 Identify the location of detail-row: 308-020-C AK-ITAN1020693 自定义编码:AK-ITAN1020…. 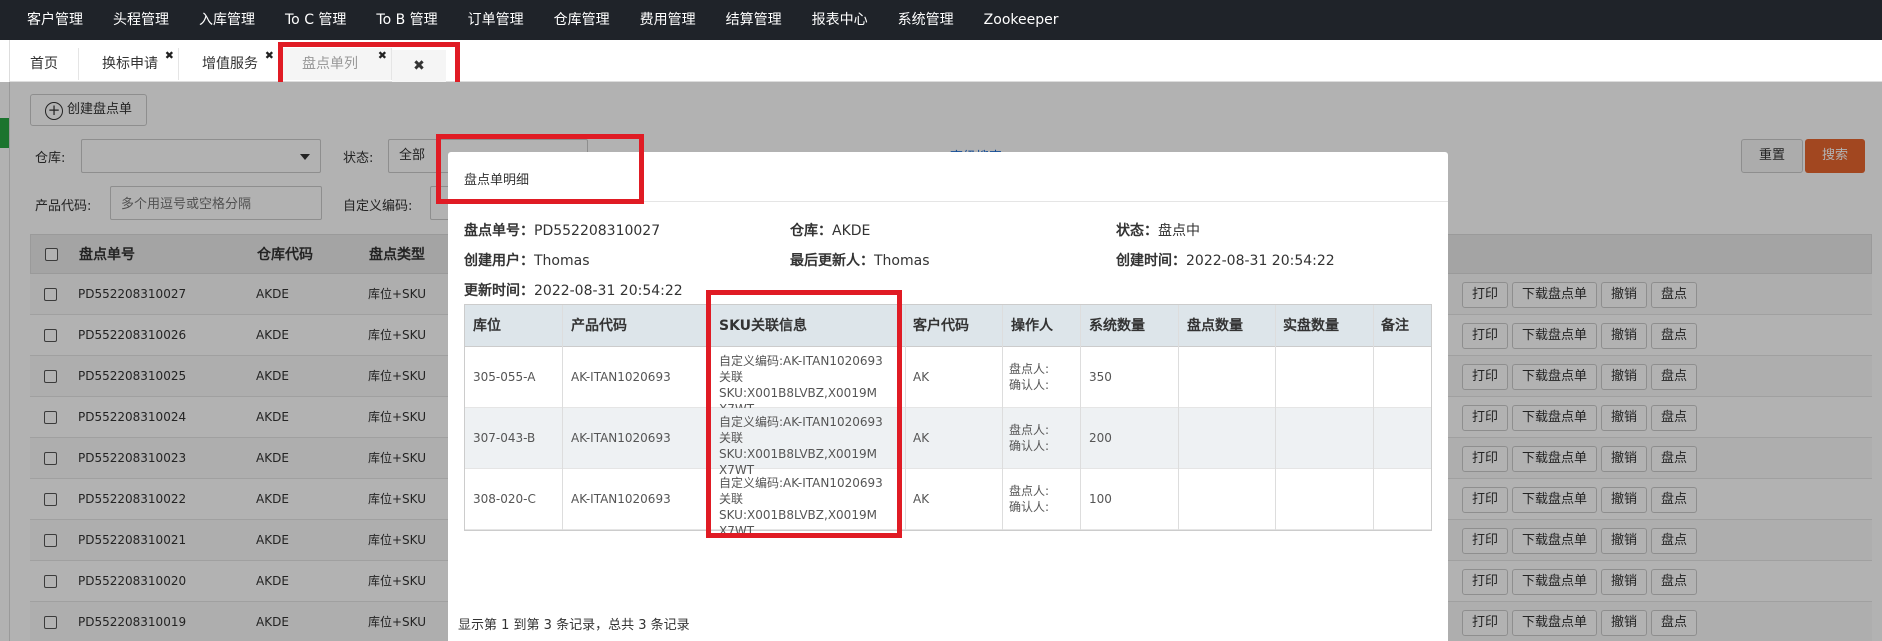
(948, 503).